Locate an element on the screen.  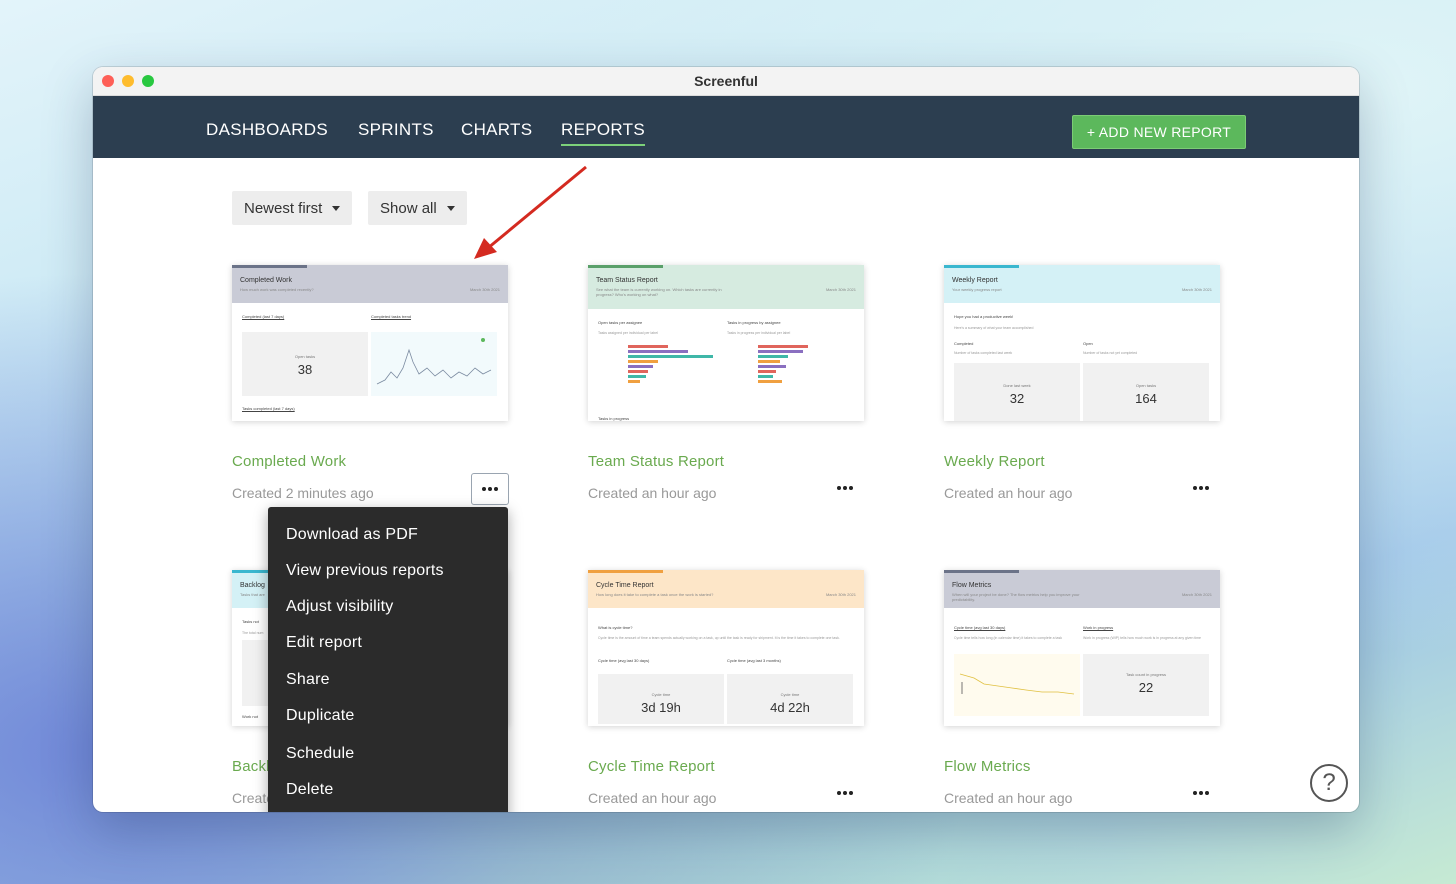
preview-bar-chart is located at coordinates (803, 365).